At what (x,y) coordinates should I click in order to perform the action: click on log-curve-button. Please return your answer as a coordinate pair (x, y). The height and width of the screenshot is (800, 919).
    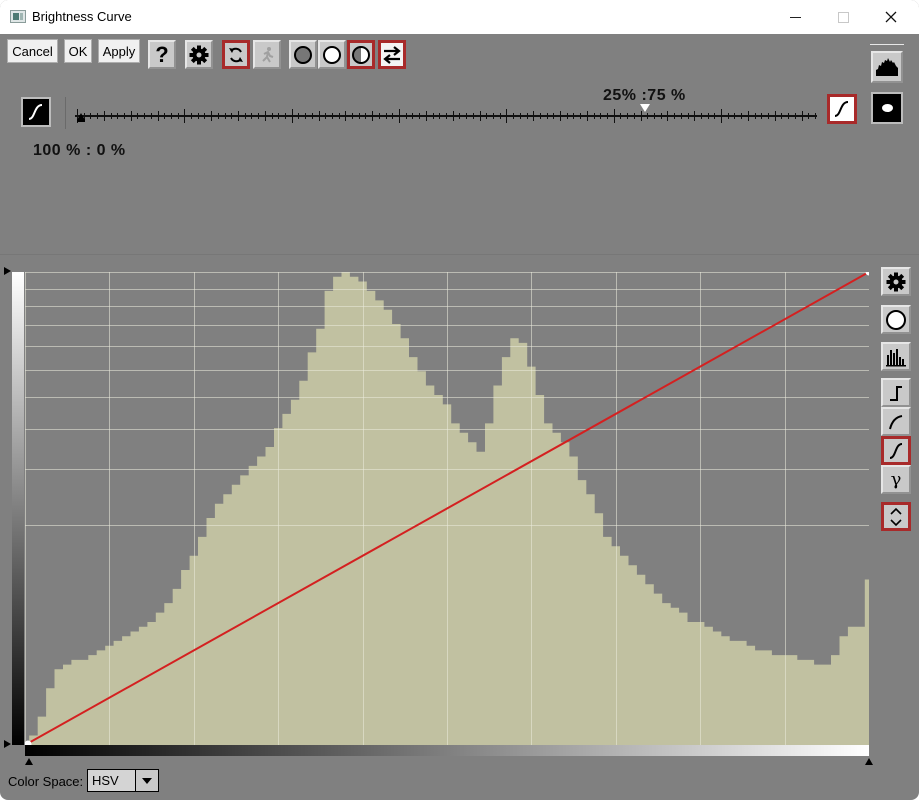
    Looking at the image, I should click on (896, 421).